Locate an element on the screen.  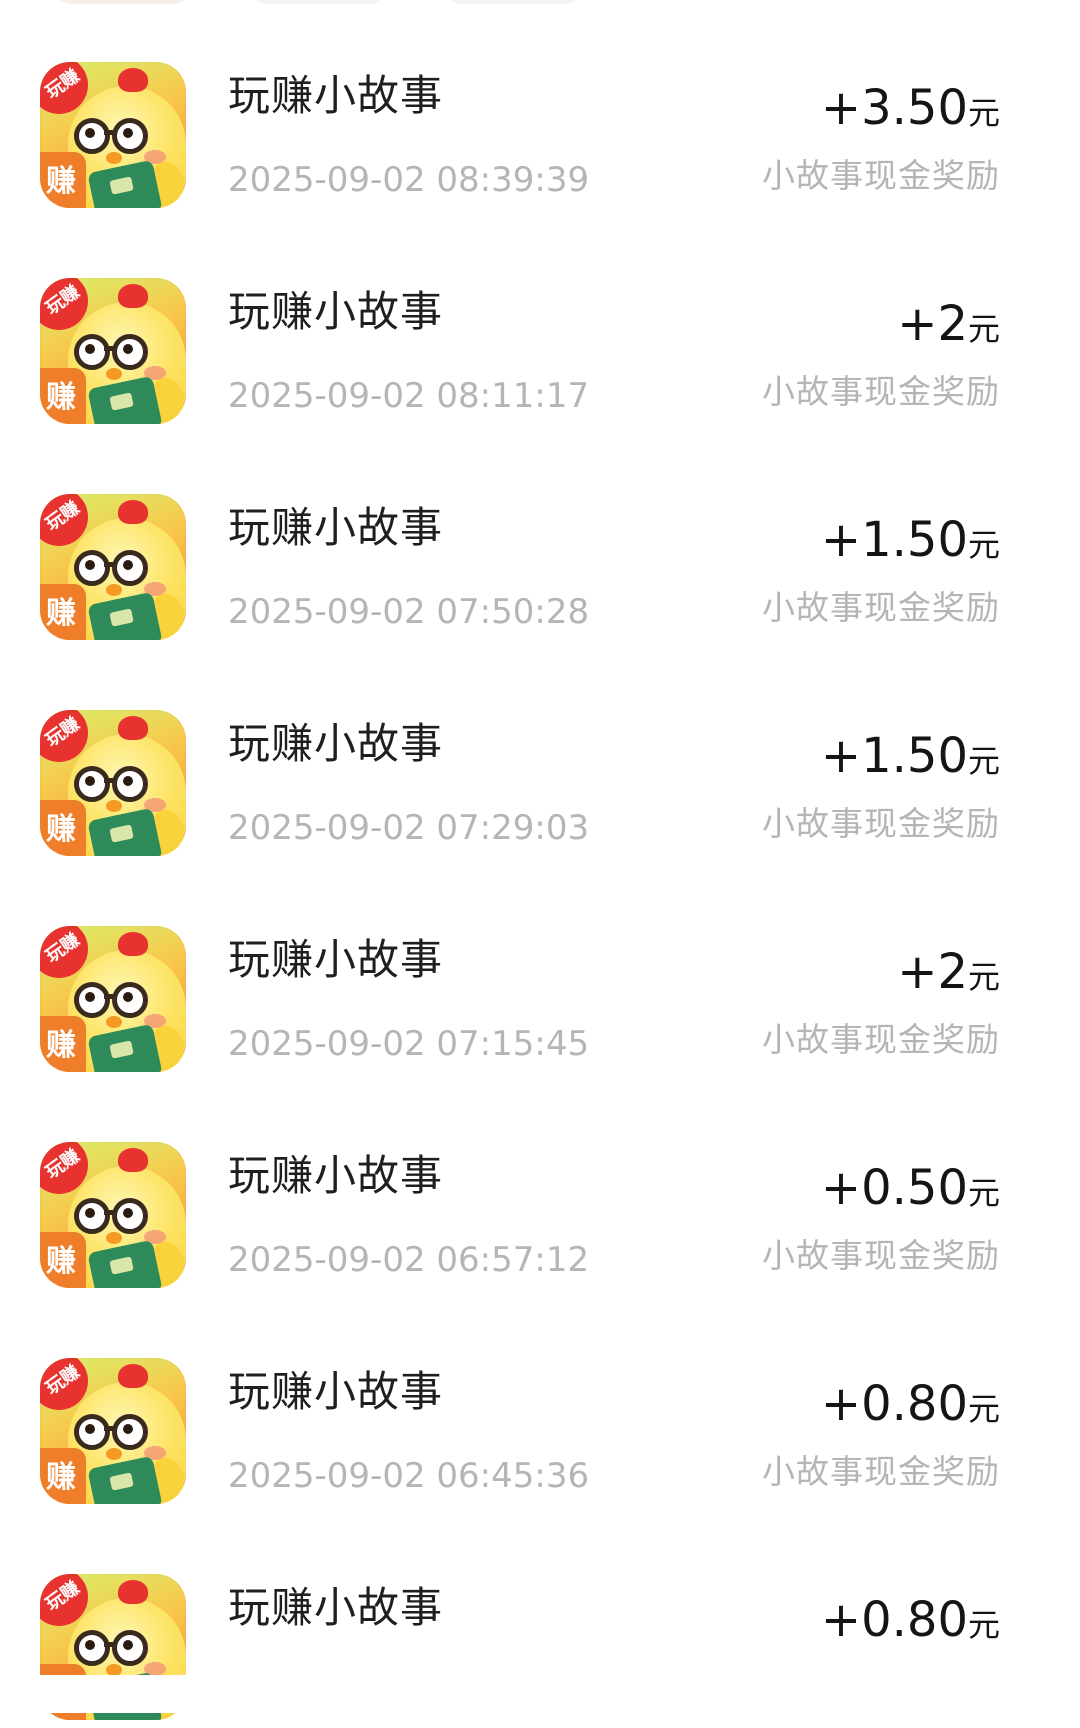
record-amount: +3.50元 is located at coordinates (910, 113).